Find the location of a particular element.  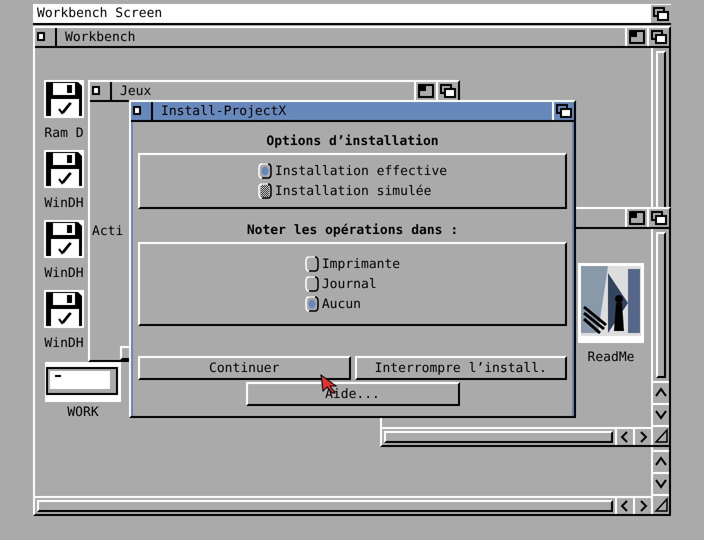

option-label: Installation effective is located at coordinates (361, 171).